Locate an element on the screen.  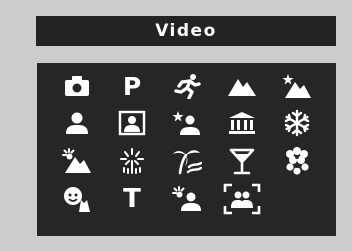
mode-kids-pets is located at coordinates (77, 199).